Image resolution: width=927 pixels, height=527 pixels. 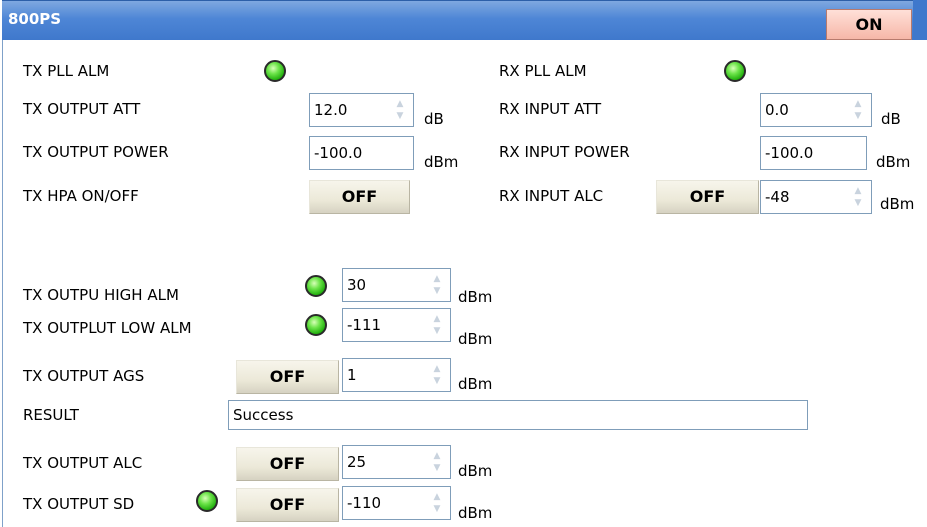 What do you see at coordinates (352, 375) in the screenshot?
I see `tx-output-ags-value: 1` at bounding box center [352, 375].